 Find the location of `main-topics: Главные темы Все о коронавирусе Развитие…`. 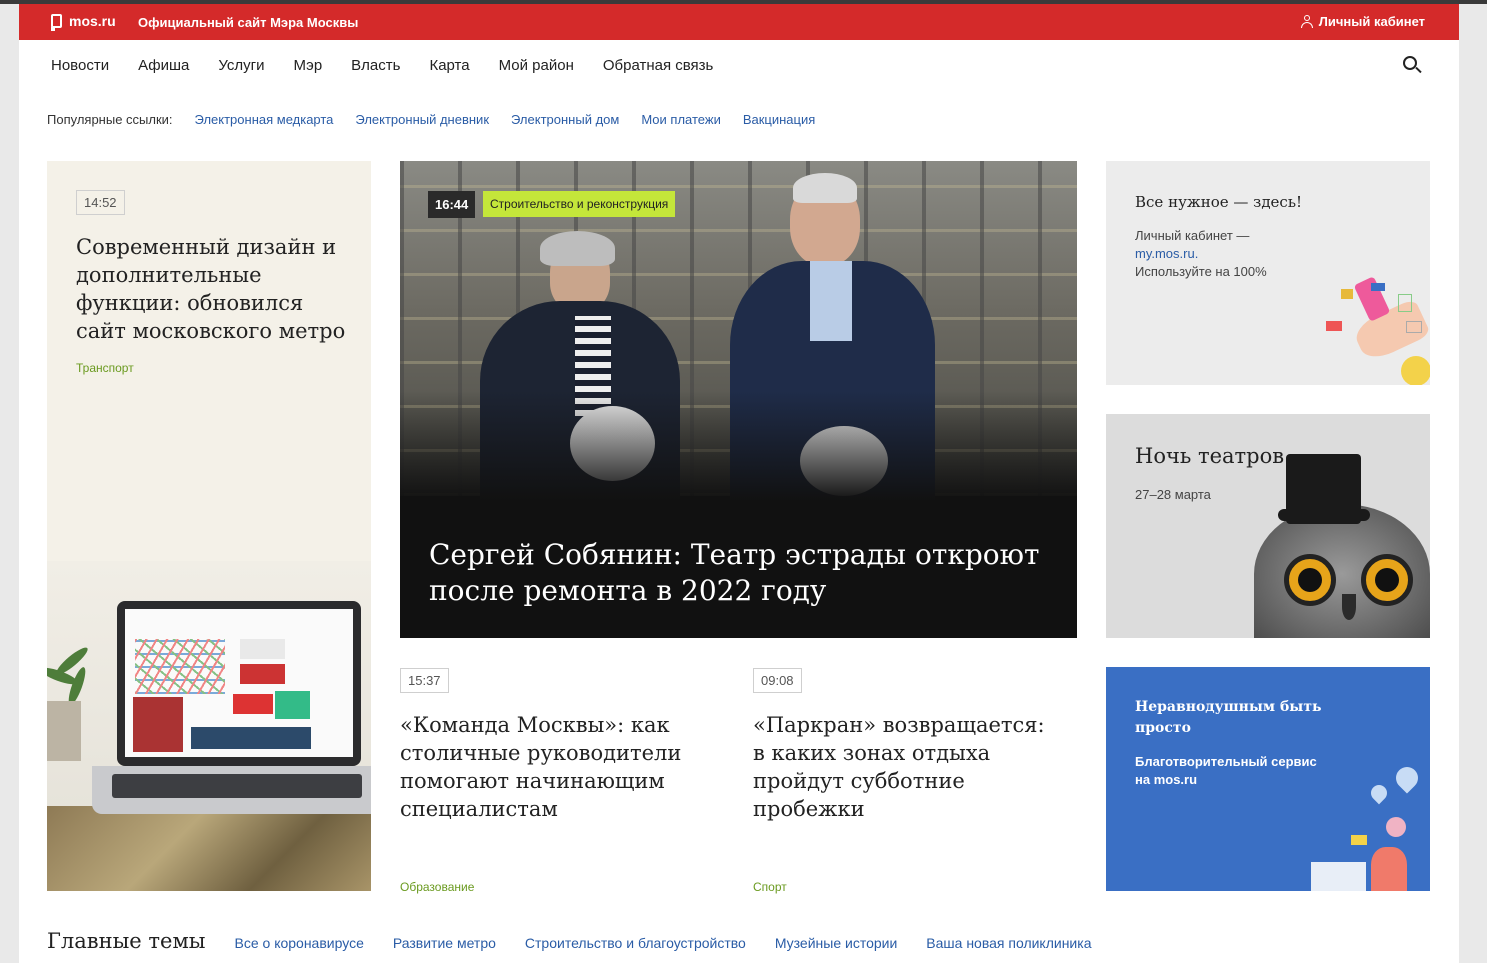

main-topics: Главные темы Все о коронавирусе Развитие… is located at coordinates (583, 941).